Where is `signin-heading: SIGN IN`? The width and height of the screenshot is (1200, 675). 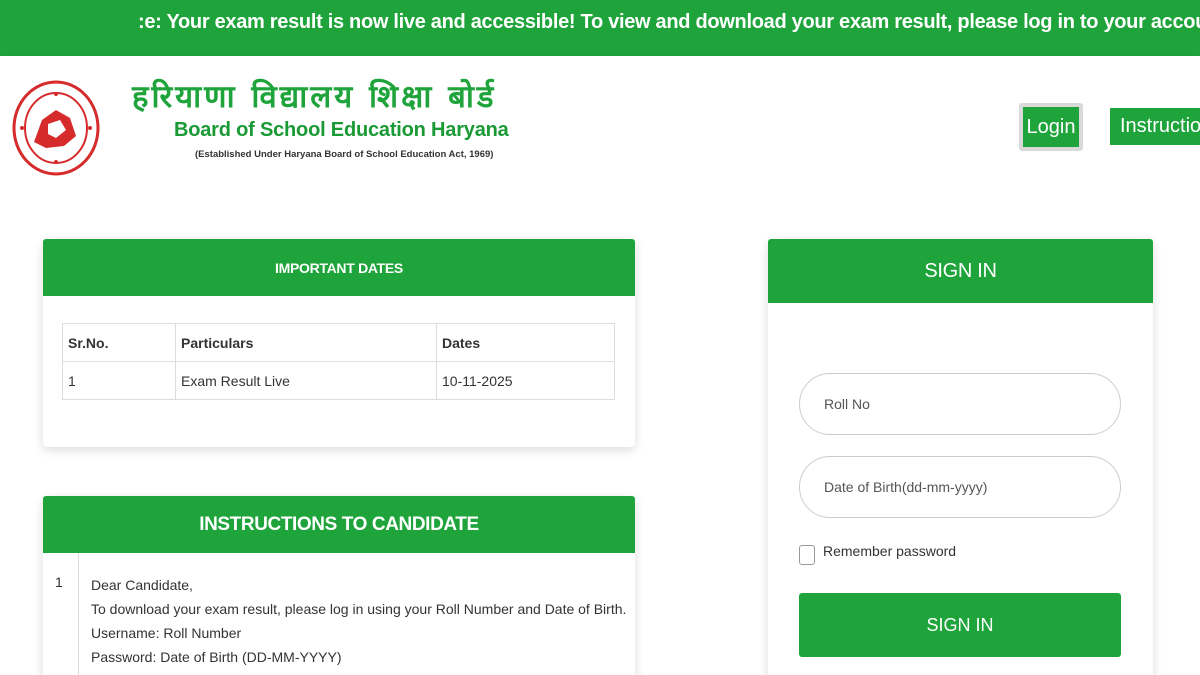 signin-heading: SIGN IN is located at coordinates (960, 271).